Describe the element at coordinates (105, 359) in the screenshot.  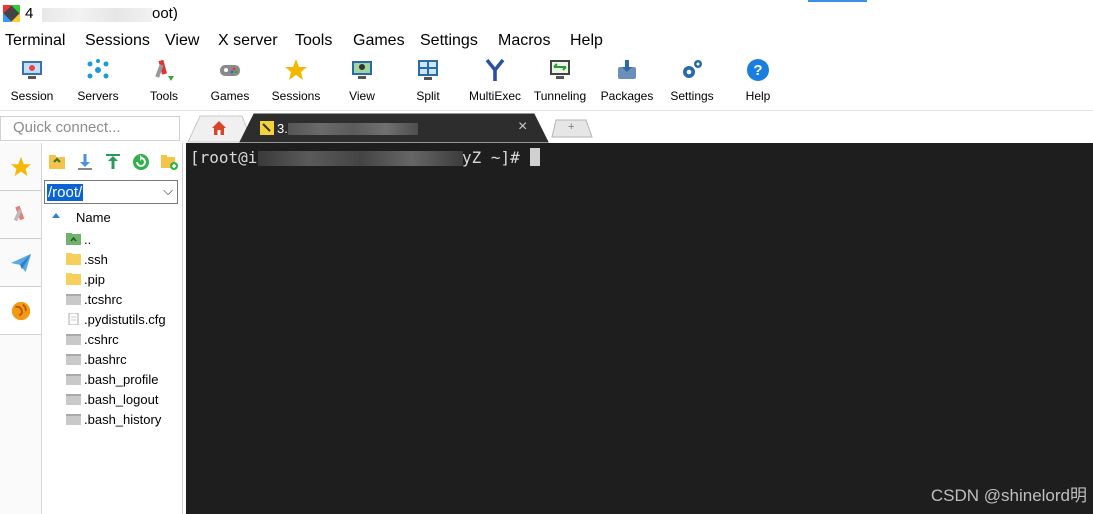
I see `file-name: .bashrc` at that location.